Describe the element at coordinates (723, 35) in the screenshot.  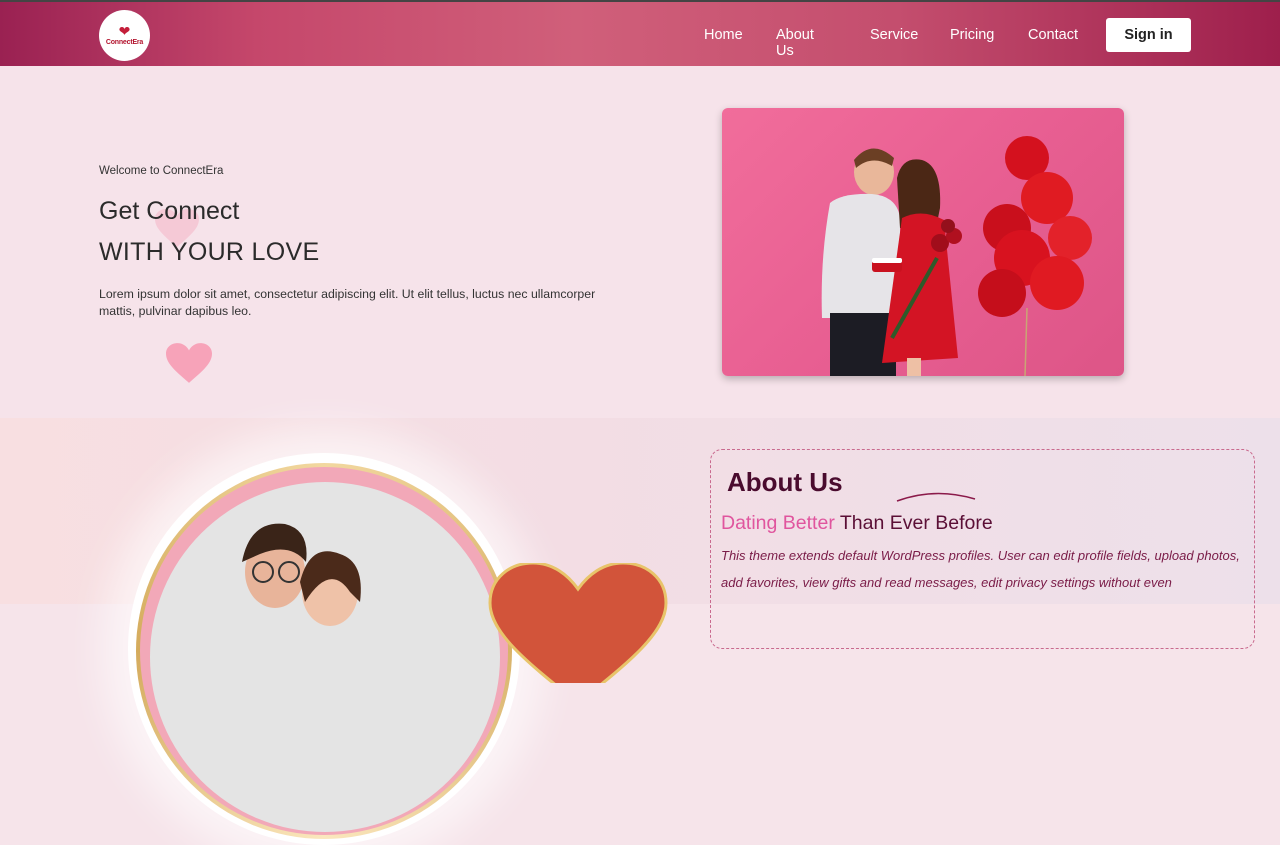
I see `nav-home: Home` at that location.